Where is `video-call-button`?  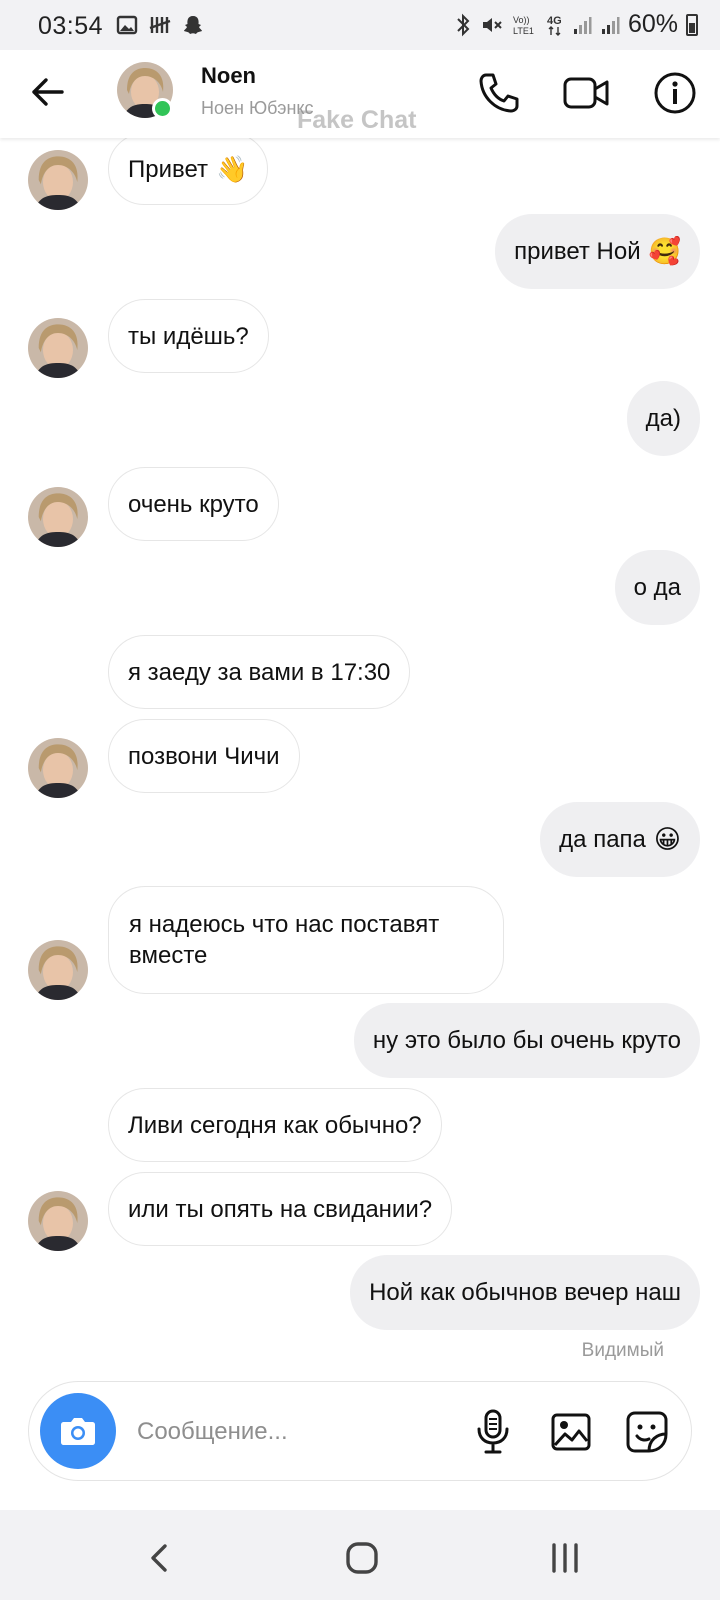 video-call-button is located at coordinates (586, 93).